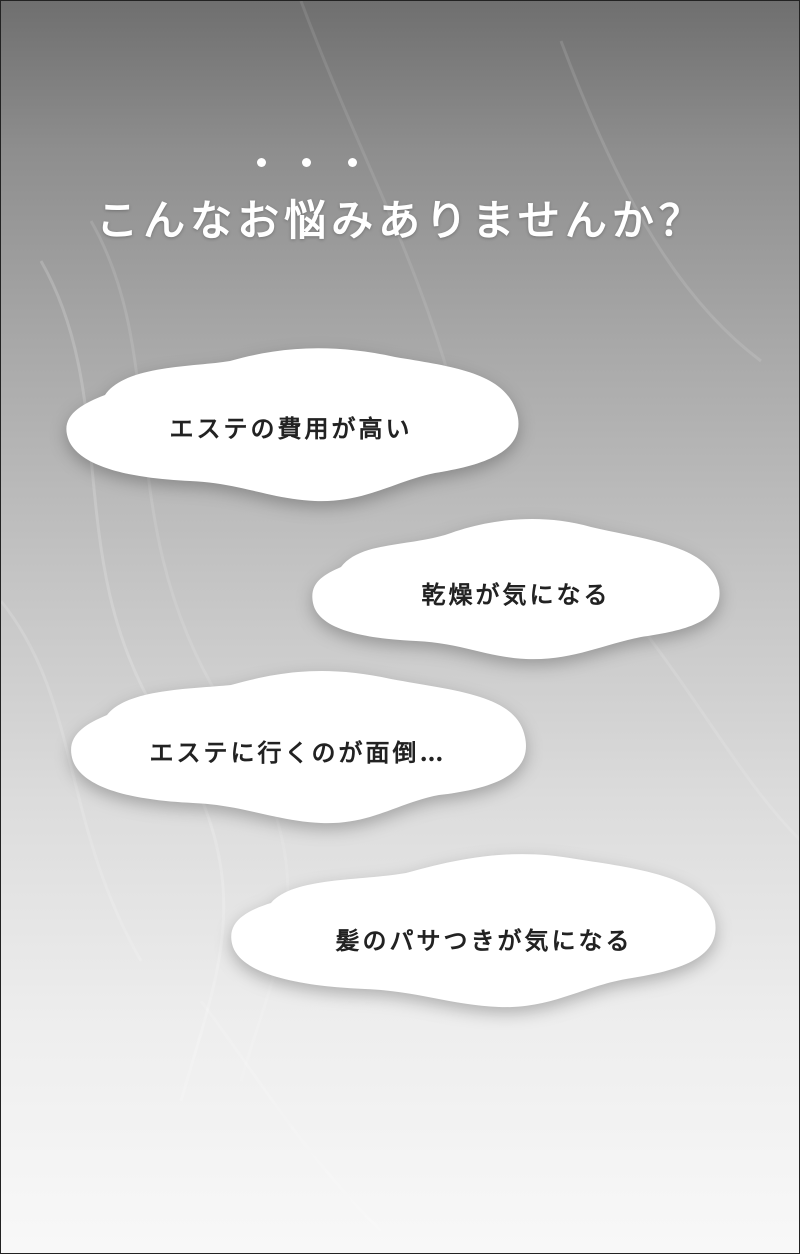  Describe the element at coordinates (401, 220) in the screenshot. I see `section-title: こんなお悩みありませんか？` at that location.